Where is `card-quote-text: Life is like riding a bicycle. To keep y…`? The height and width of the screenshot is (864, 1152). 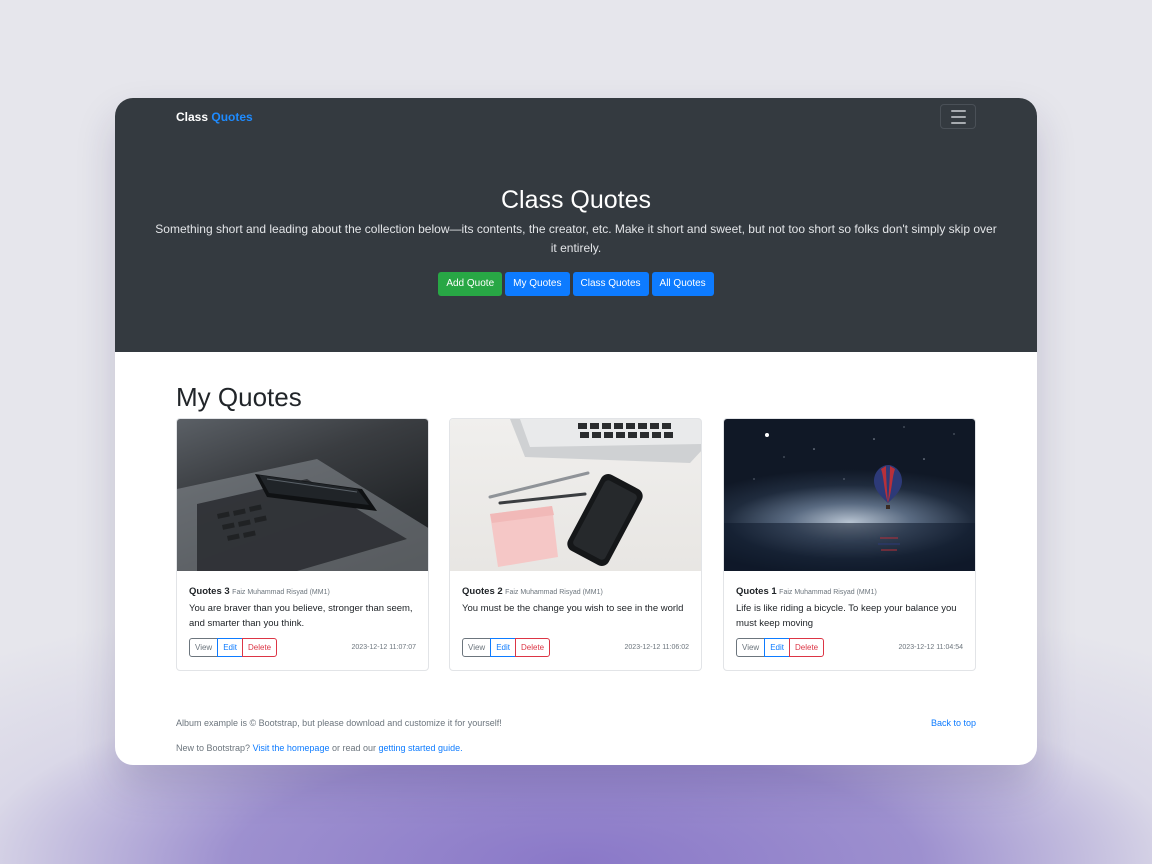
card-quote-text: Life is like riding a bicycle. To keep y… is located at coordinates (846, 616).